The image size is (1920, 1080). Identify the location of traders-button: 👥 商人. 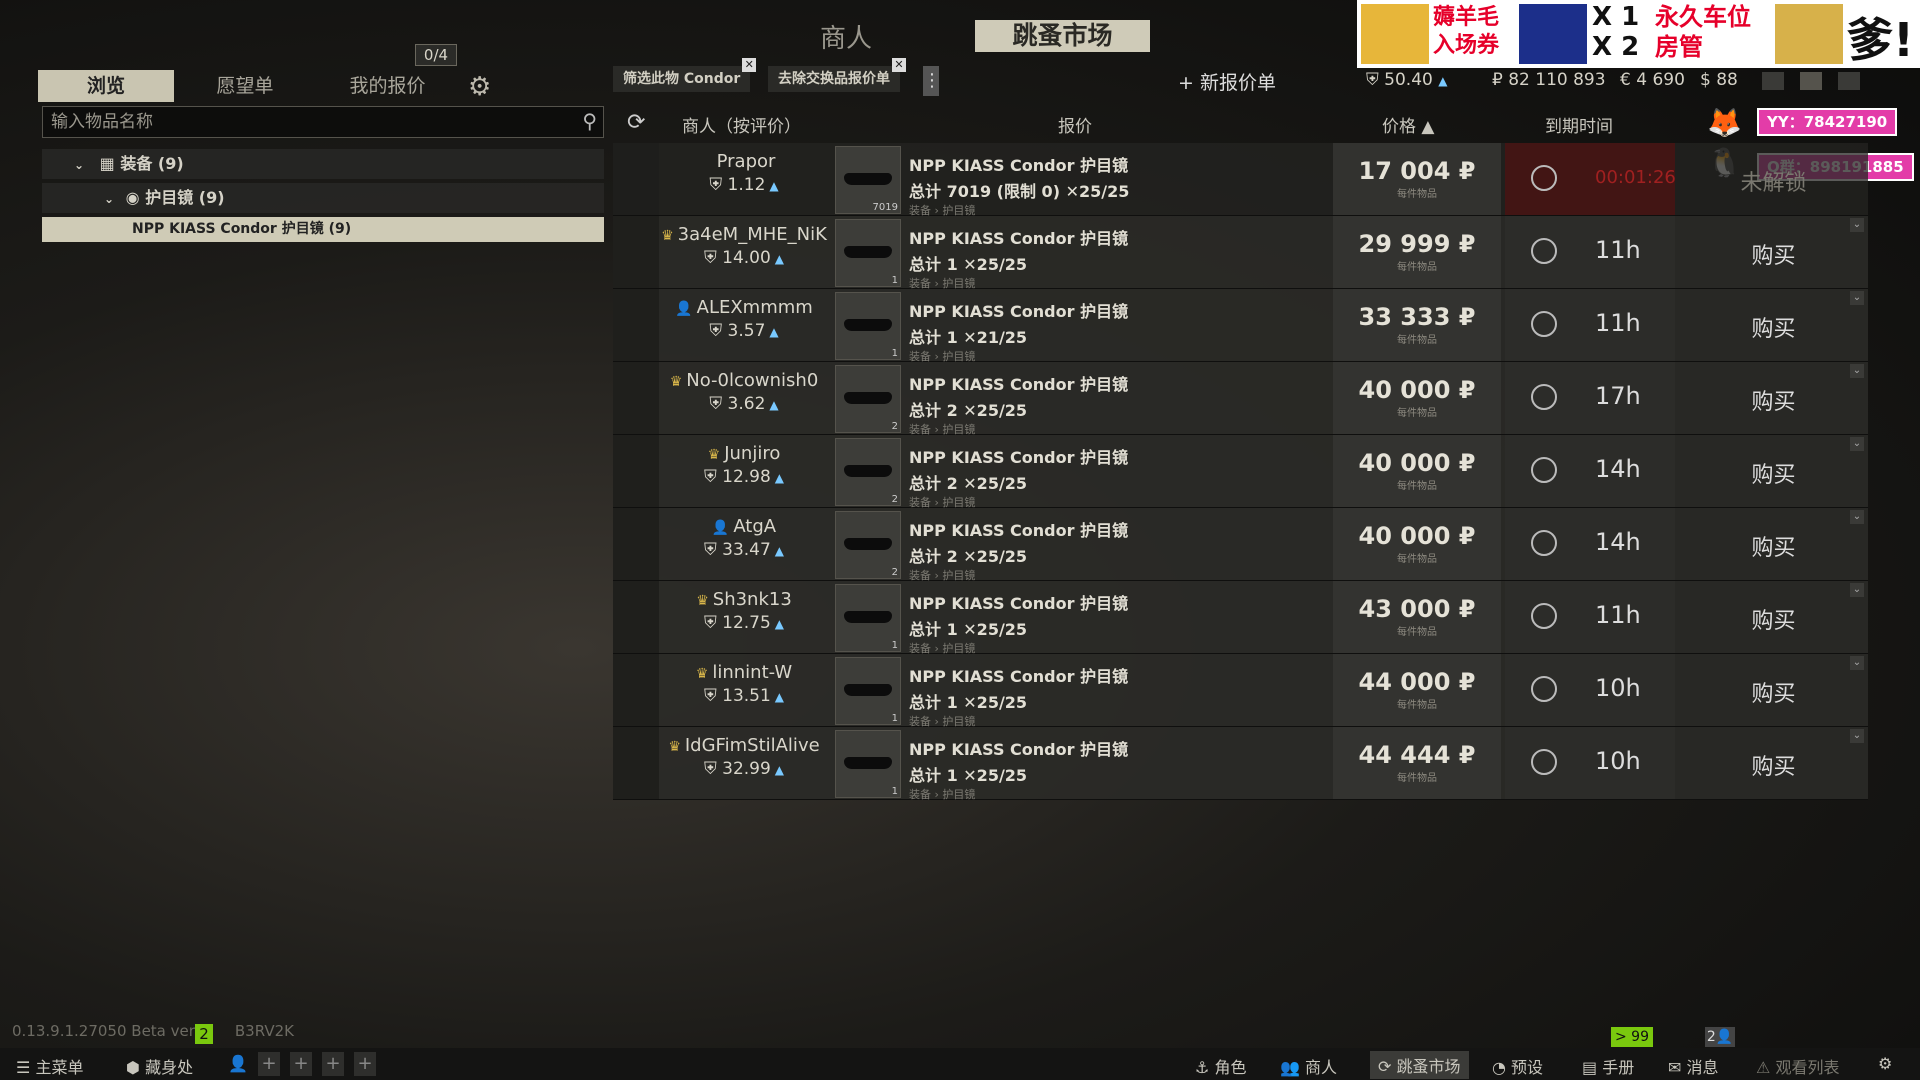
(1308, 1066).